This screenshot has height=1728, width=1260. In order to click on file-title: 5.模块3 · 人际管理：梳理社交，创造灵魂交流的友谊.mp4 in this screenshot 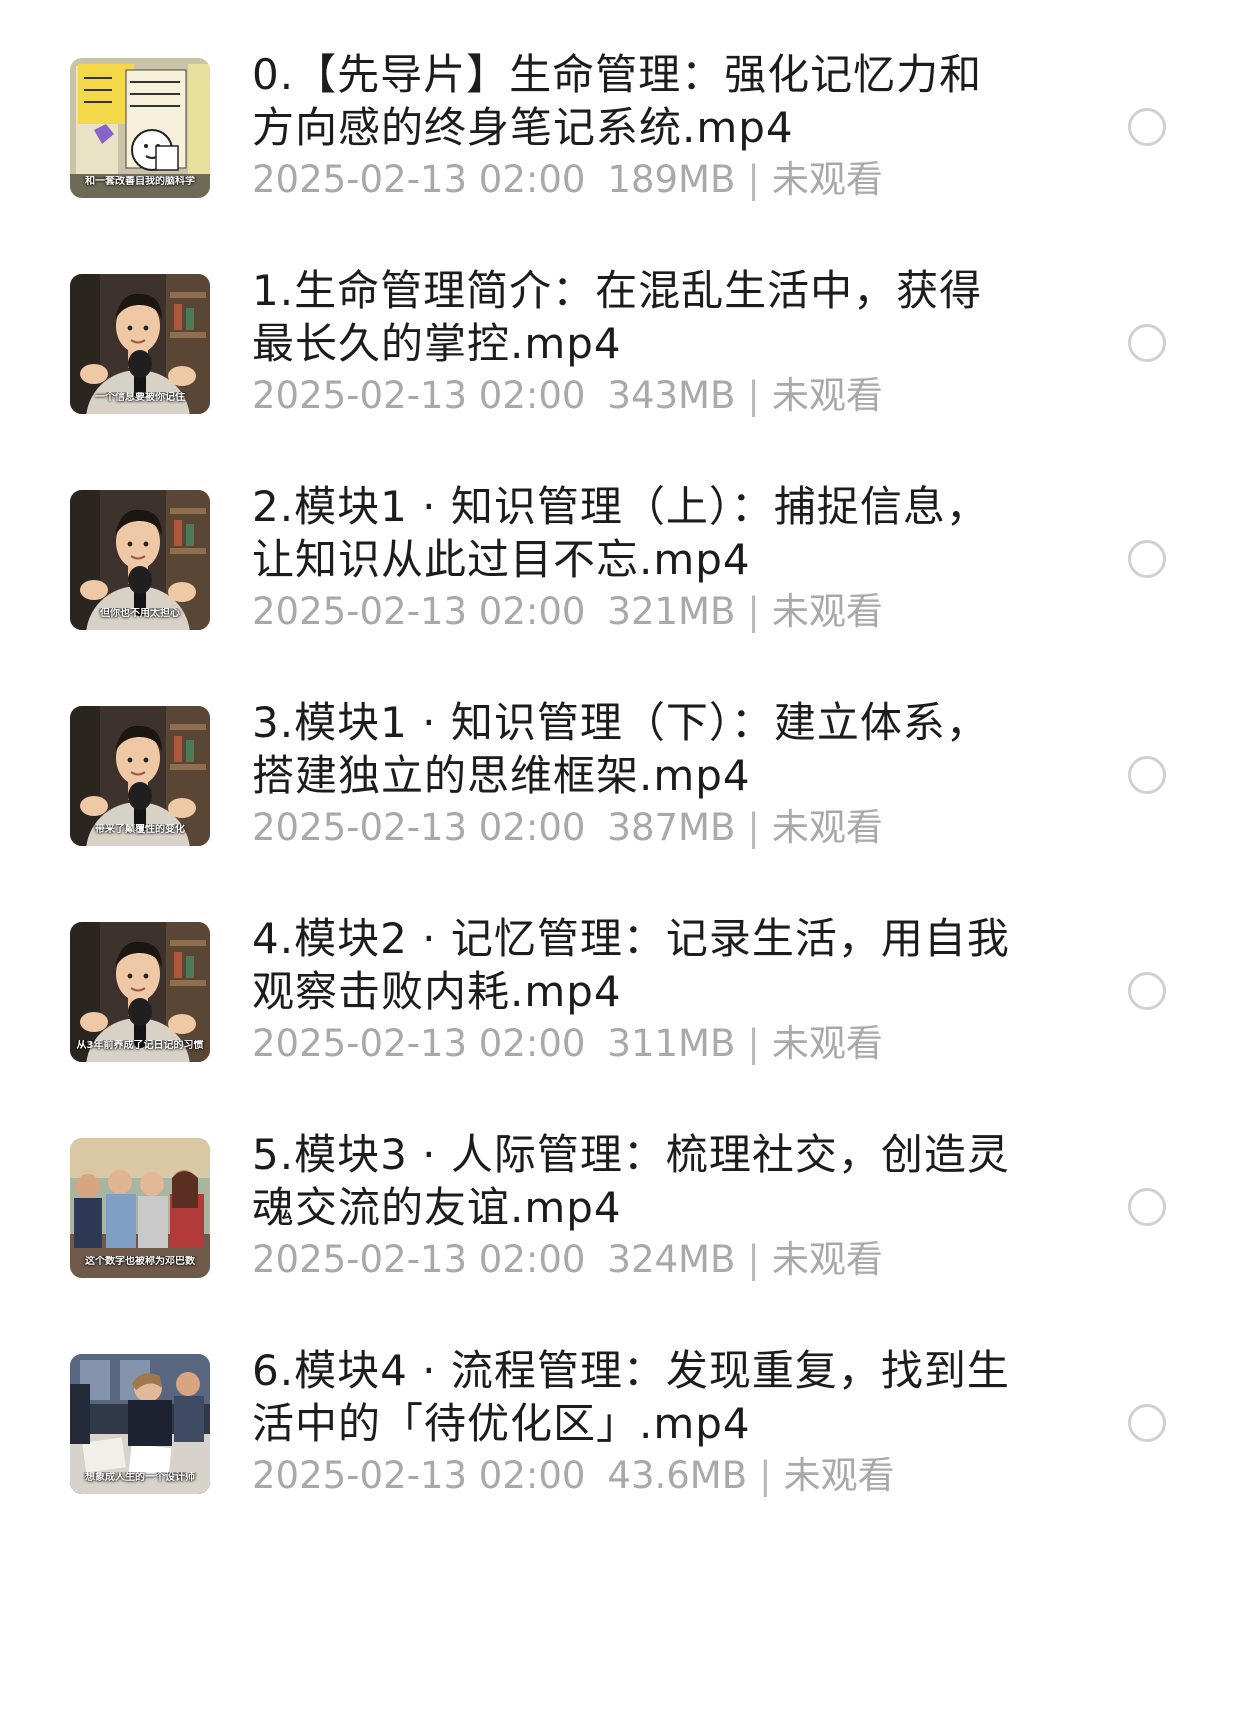, I will do `click(632, 1181)`.